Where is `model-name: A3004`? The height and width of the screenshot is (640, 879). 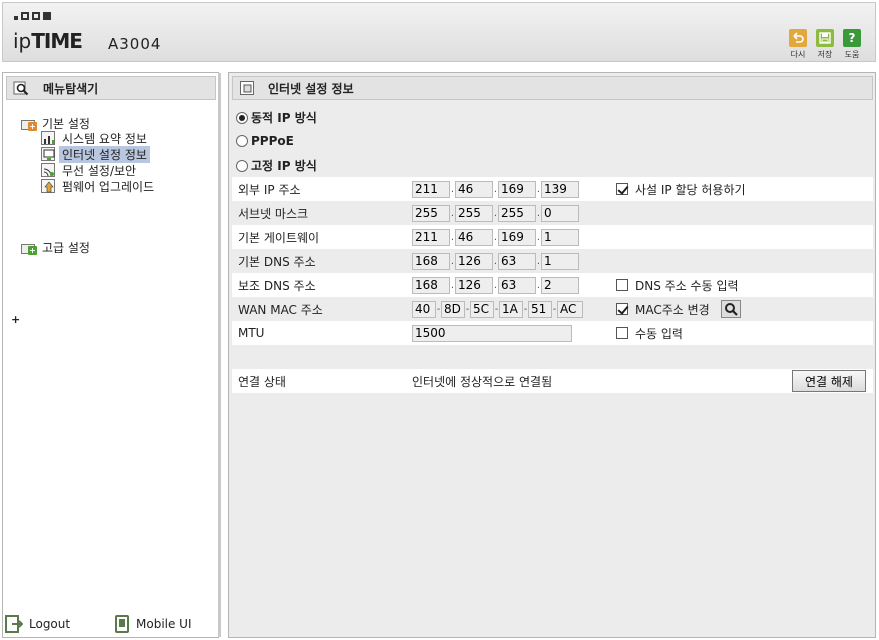
model-name: A3004 is located at coordinates (135, 44).